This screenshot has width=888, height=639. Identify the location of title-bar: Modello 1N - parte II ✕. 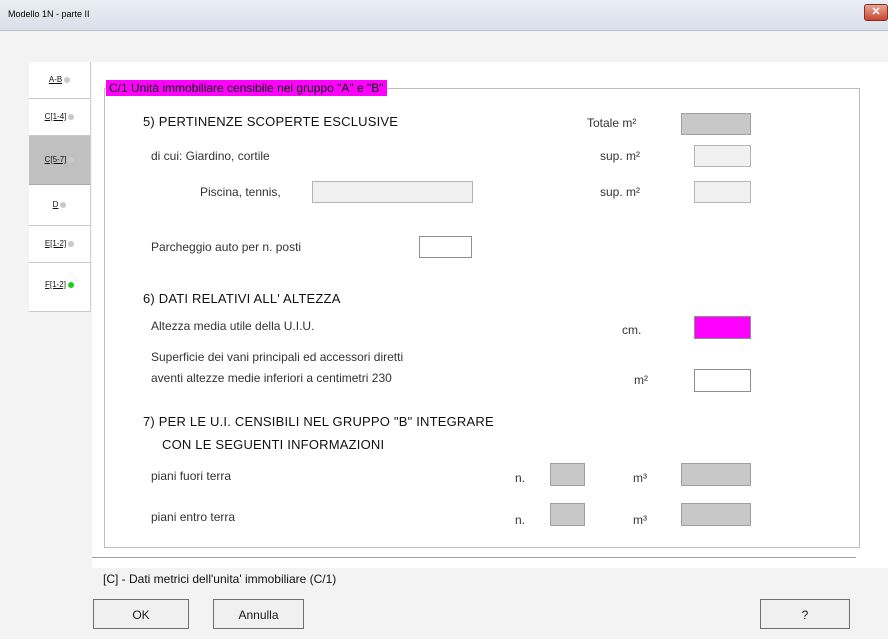
(444, 15).